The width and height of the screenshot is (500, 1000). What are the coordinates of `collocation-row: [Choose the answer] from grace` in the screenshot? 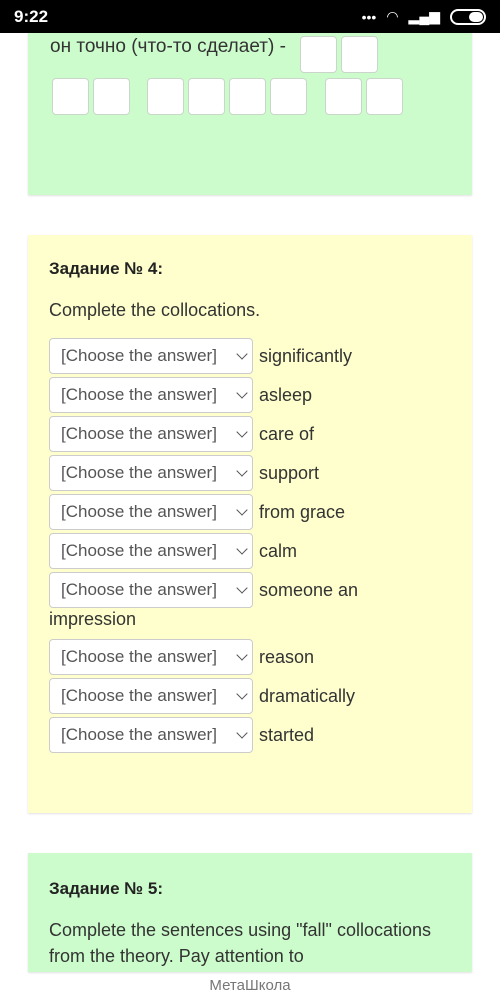 It's located at (197, 512).